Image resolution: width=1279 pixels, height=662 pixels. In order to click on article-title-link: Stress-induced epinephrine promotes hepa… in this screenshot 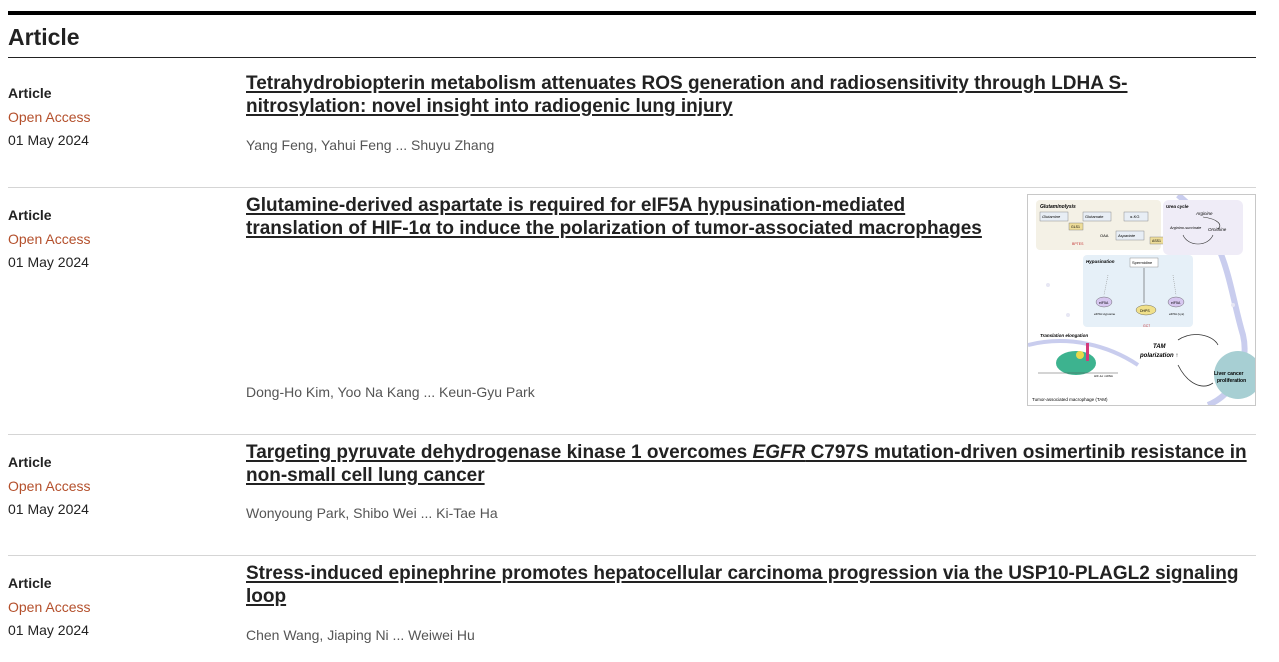, I will do `click(742, 585)`.